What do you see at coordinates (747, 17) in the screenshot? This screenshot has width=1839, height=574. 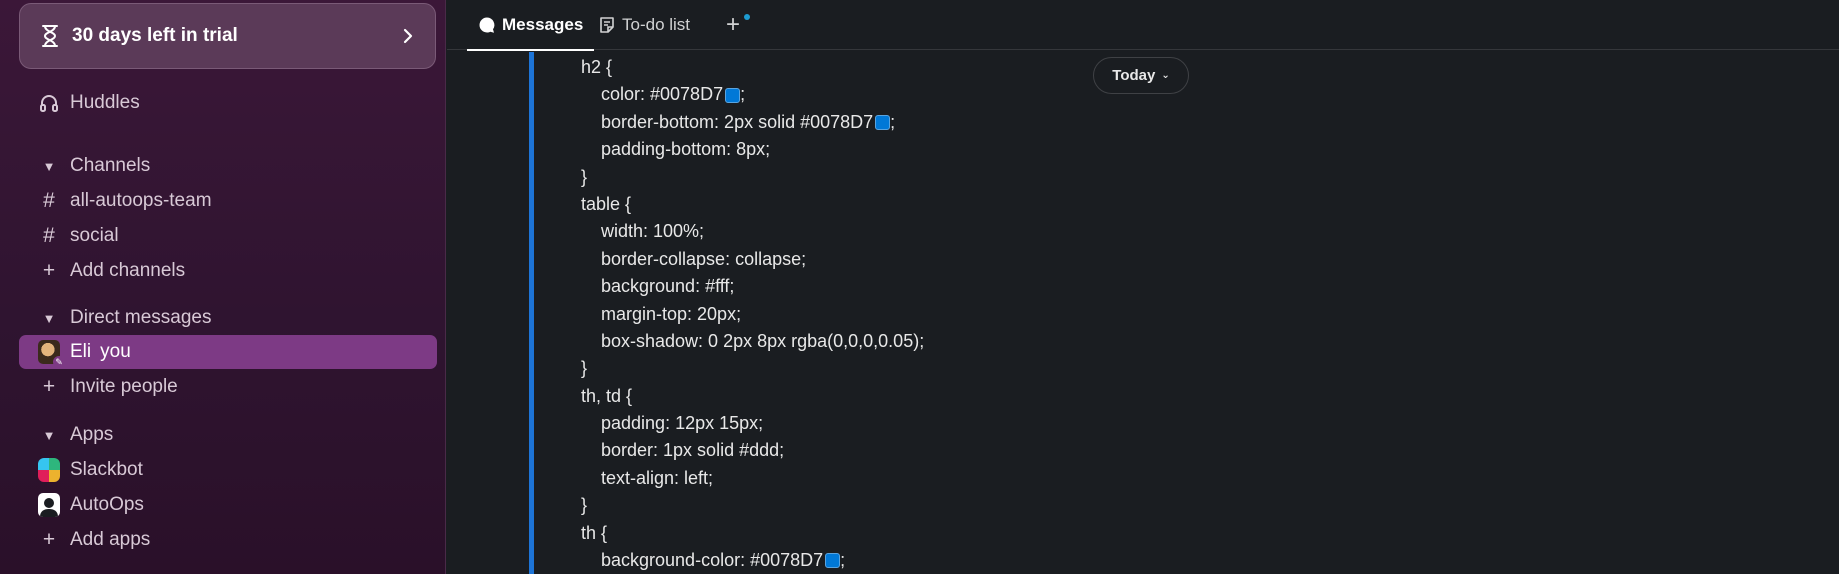 I see `notification-dot` at bounding box center [747, 17].